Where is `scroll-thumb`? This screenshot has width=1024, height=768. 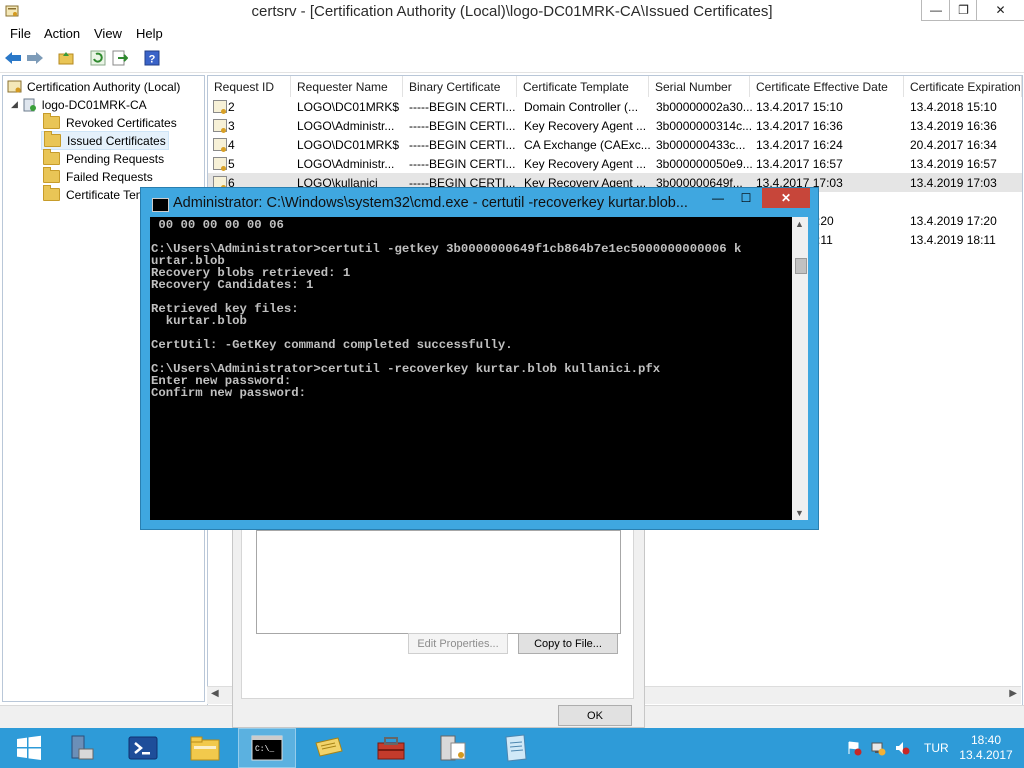
scroll-thumb is located at coordinates (801, 266).